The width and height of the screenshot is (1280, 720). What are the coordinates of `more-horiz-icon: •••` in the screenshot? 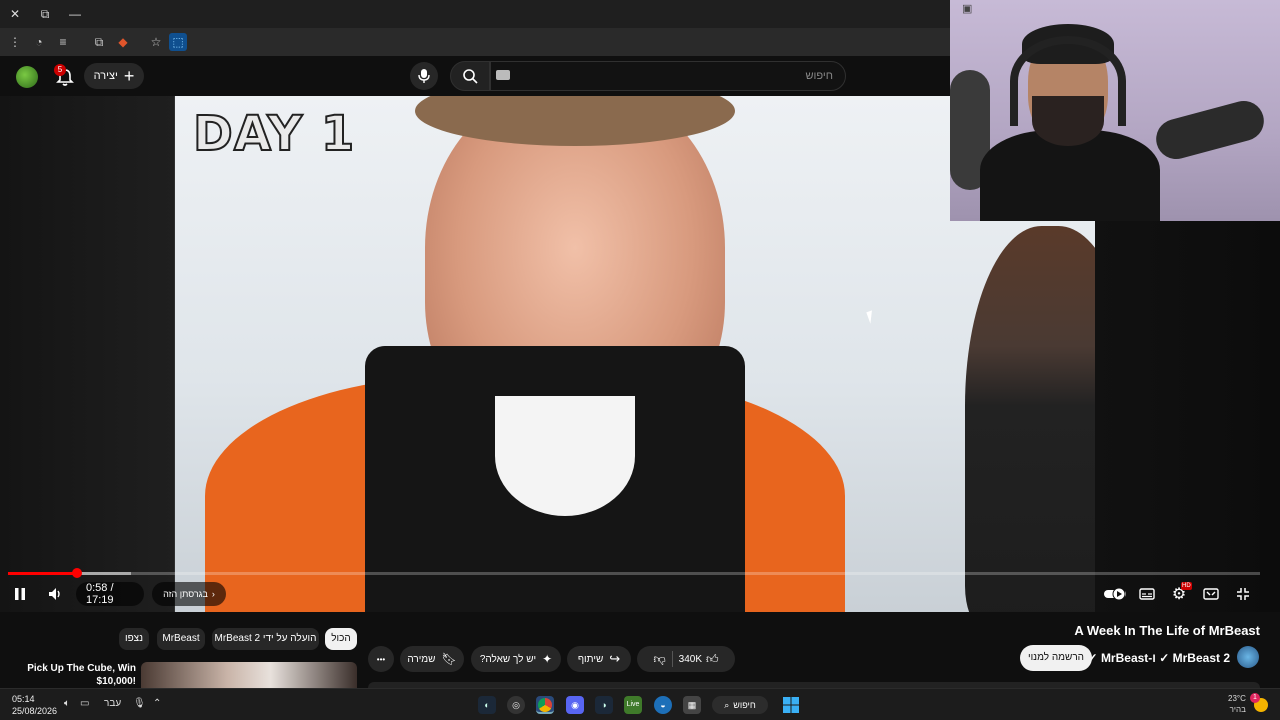 It's located at (381, 659).